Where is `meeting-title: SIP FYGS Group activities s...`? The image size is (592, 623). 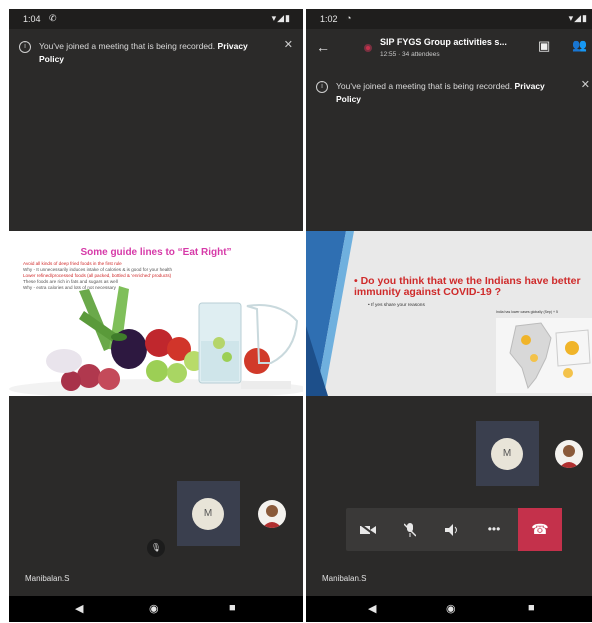
meeting-title: SIP FYGS Group activities s... is located at coordinates (457, 42).